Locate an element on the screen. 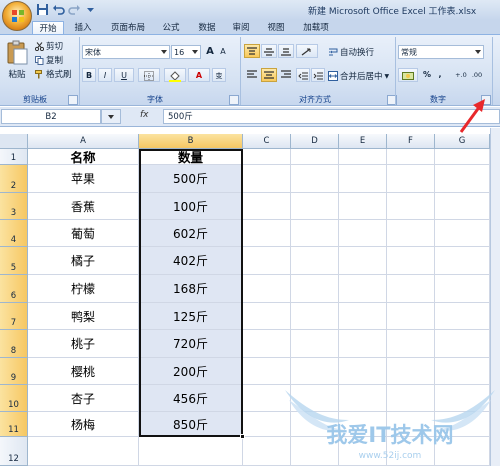  quantity-cell: 456斤 is located at coordinates (191, 398).